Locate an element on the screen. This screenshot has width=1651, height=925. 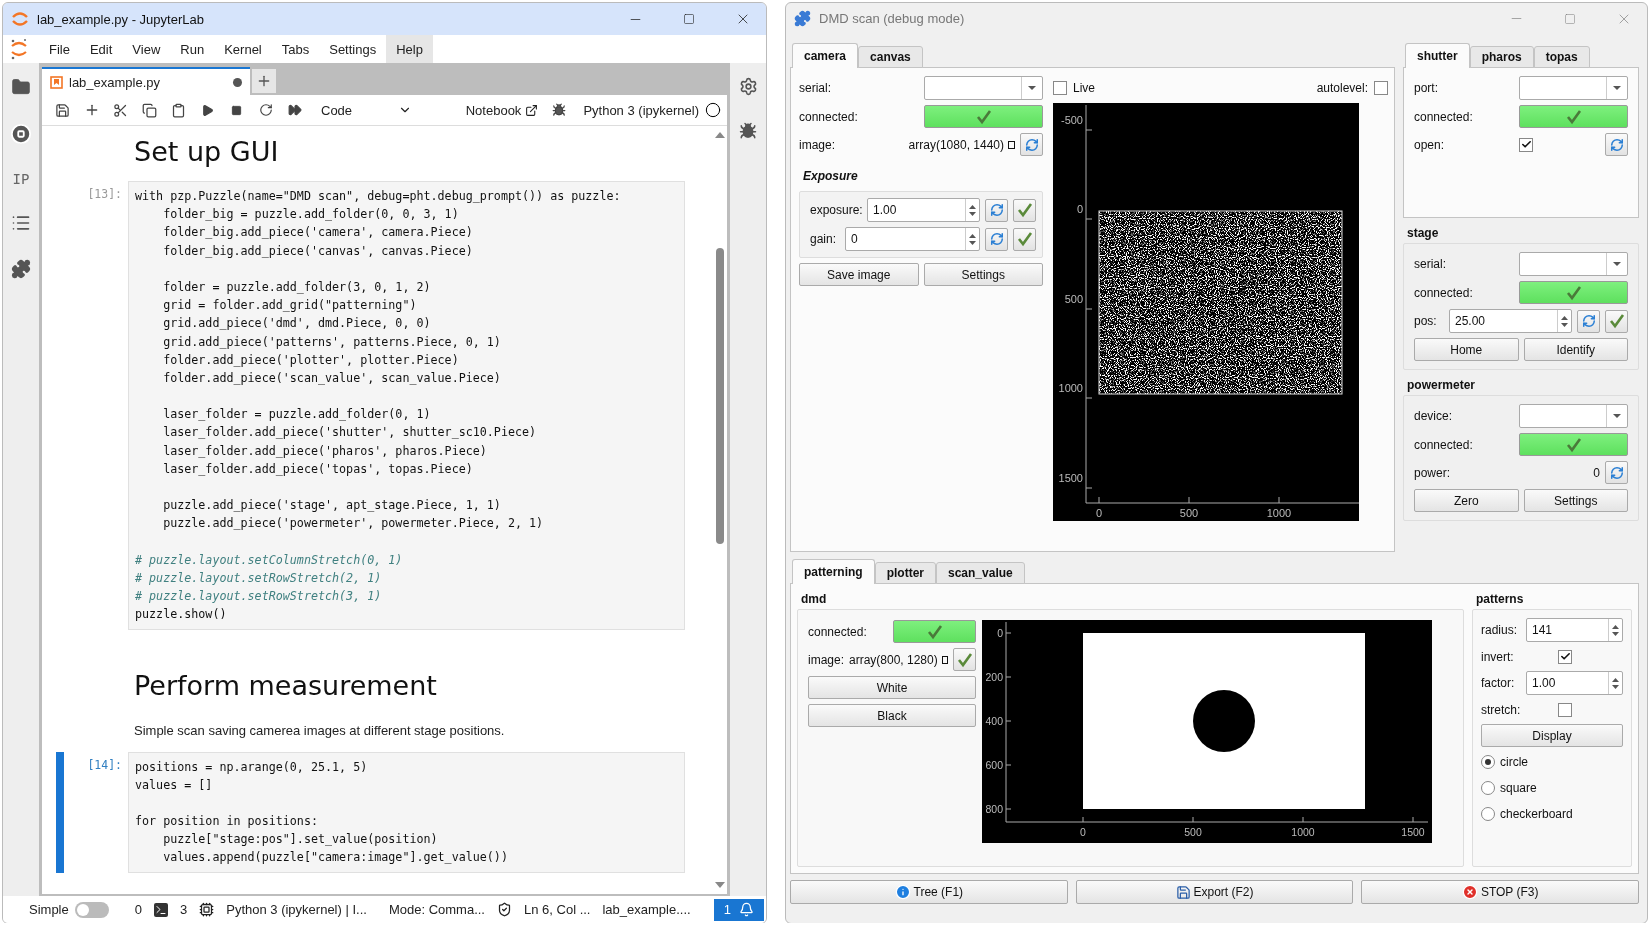
tab: topas is located at coordinates (1561, 57).